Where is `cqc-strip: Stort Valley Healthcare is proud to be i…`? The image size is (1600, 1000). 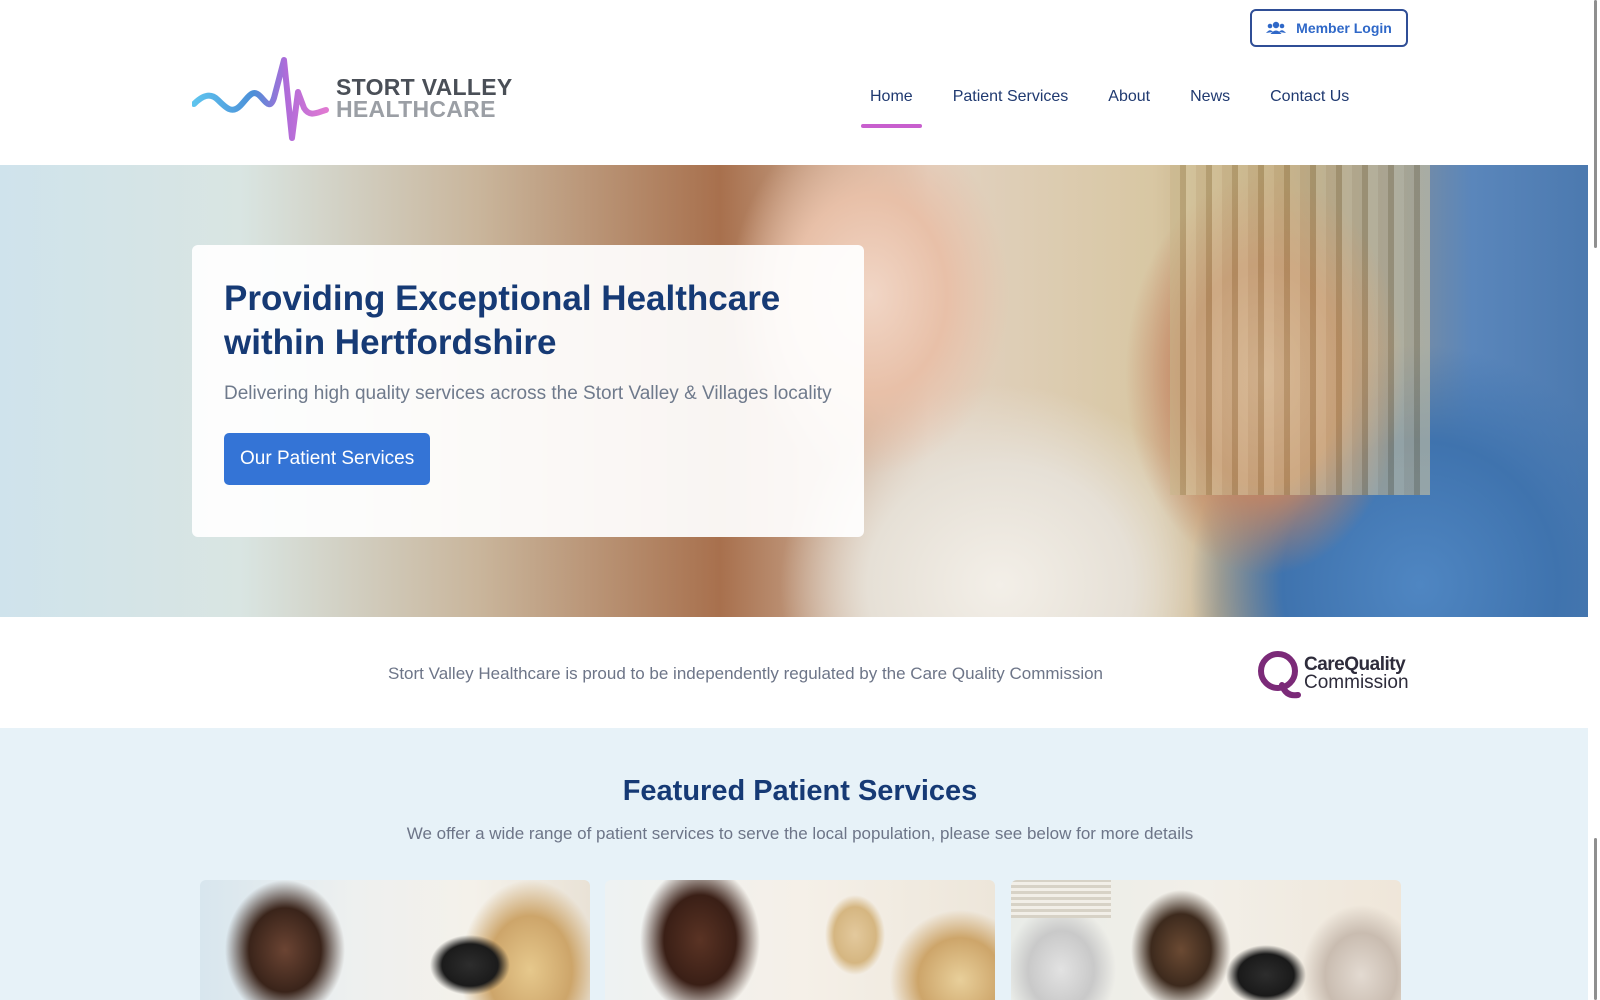 cqc-strip: Stort Valley Healthcare is proud to be i… is located at coordinates (800, 672).